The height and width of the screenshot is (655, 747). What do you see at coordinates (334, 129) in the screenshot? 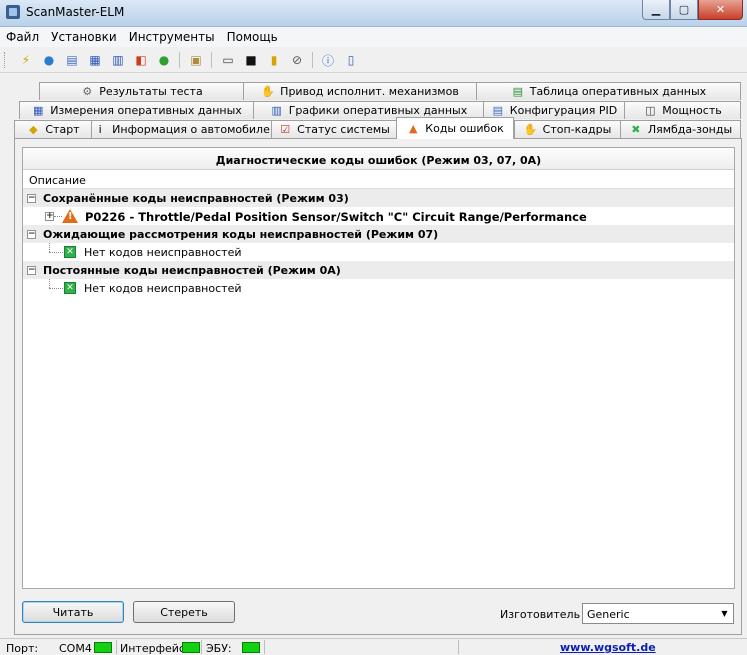
I see `tab-system-status: ☑ Статус системы` at bounding box center [334, 129].